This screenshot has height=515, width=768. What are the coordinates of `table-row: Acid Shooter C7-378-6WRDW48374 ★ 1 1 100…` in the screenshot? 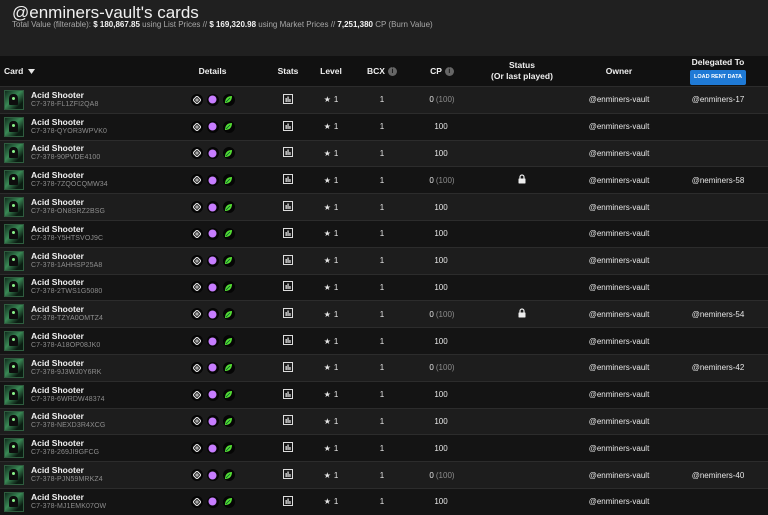 It's located at (384, 394).